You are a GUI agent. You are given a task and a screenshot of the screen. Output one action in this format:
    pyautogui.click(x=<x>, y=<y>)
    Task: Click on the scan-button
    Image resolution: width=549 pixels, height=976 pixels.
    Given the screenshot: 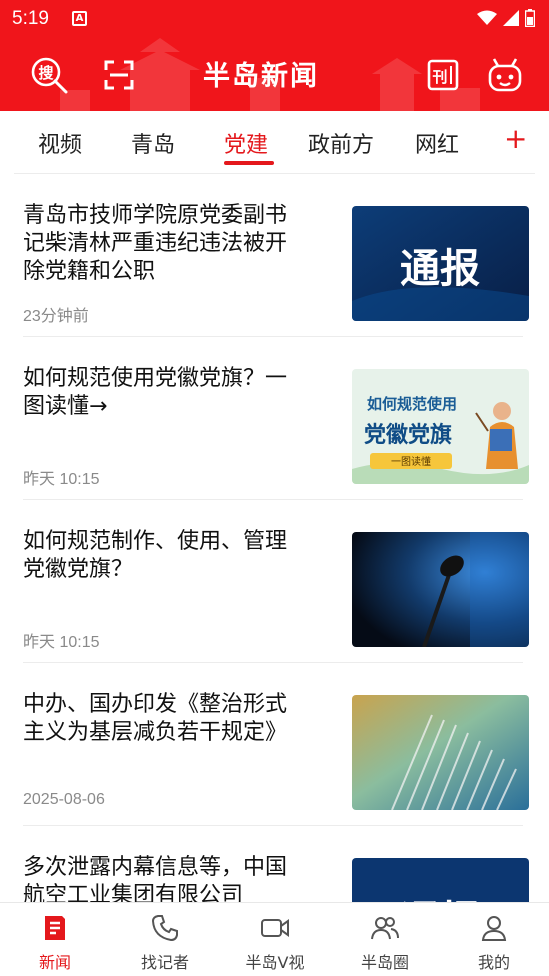 What is the action you would take?
    pyautogui.click(x=119, y=75)
    